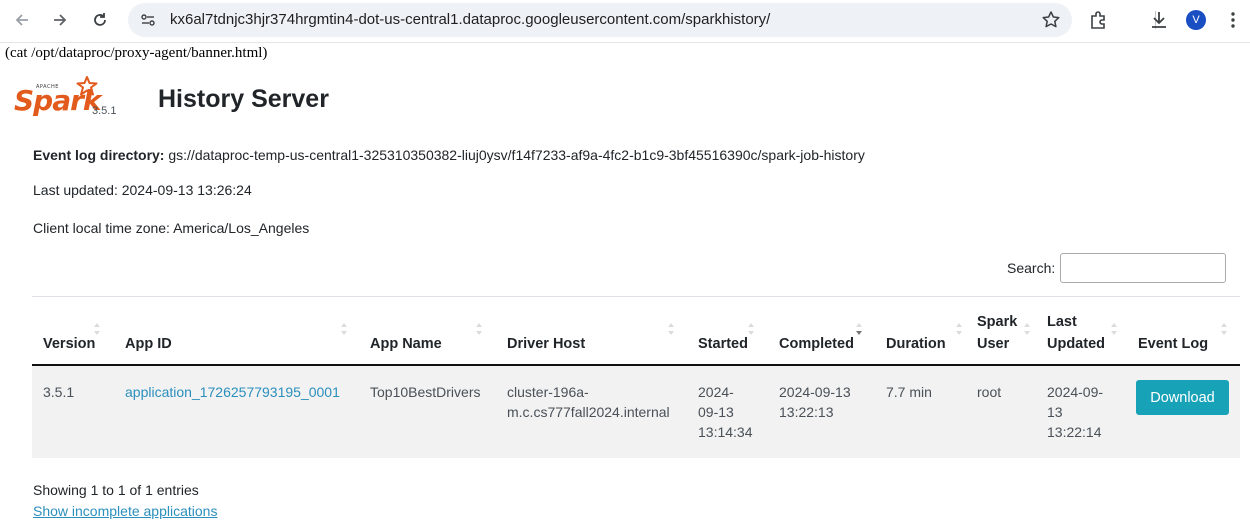  I want to click on cell-app-id: application_1726257793195_0001, so click(232, 392).